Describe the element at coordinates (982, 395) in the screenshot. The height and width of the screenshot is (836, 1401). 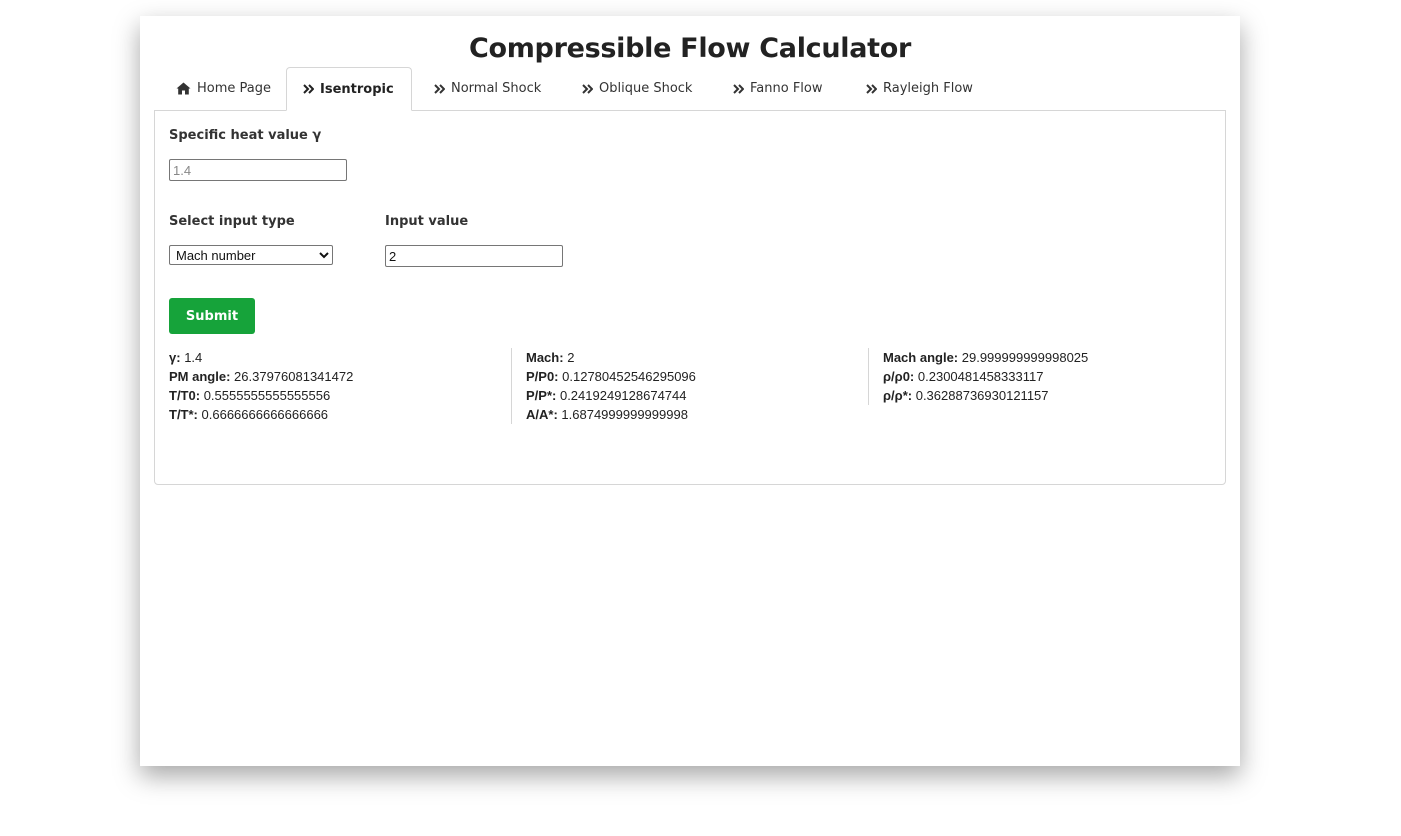
I see `result-value: 0.36288736930121157` at that location.